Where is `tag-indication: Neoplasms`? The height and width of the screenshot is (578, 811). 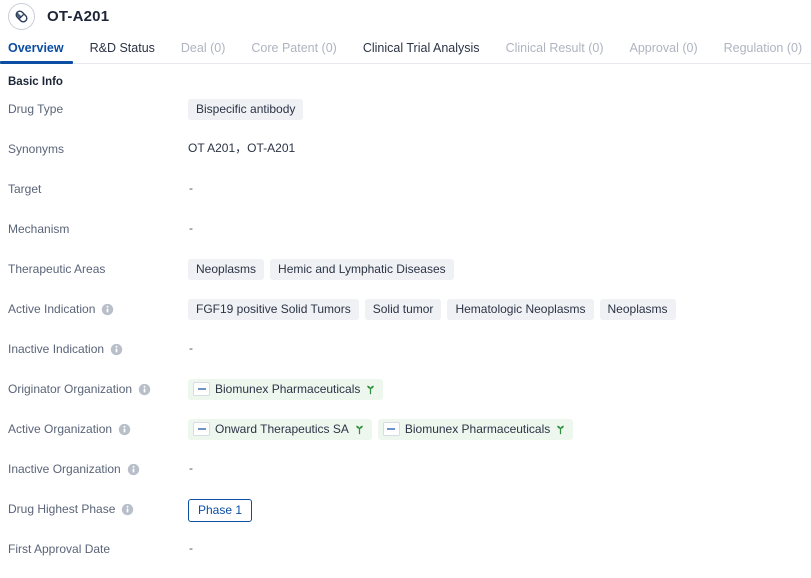 tag-indication: Neoplasms is located at coordinates (637, 309).